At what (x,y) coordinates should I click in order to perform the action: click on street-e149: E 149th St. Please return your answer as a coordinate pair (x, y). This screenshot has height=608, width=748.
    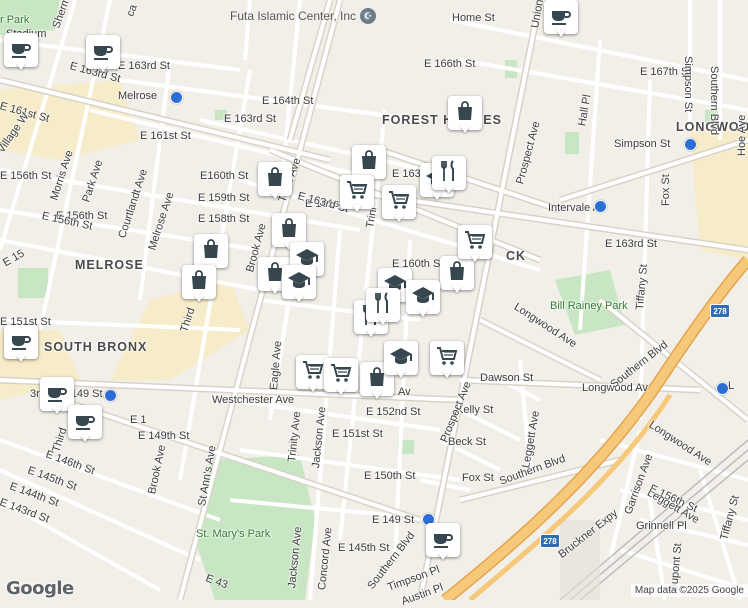
    Looking at the image, I should click on (164, 436).